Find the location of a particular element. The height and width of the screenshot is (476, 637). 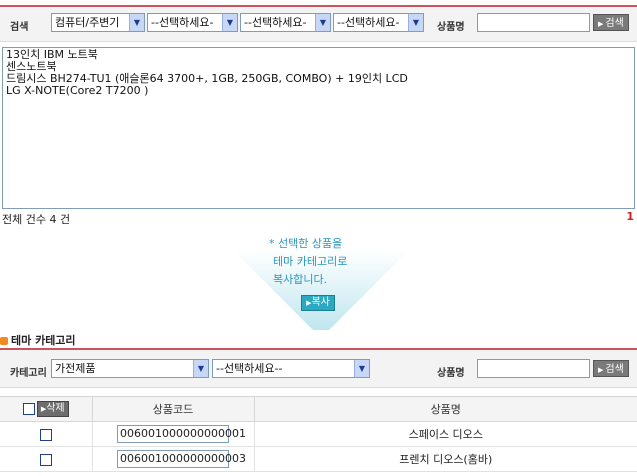

product-name-input is located at coordinates (533, 22).